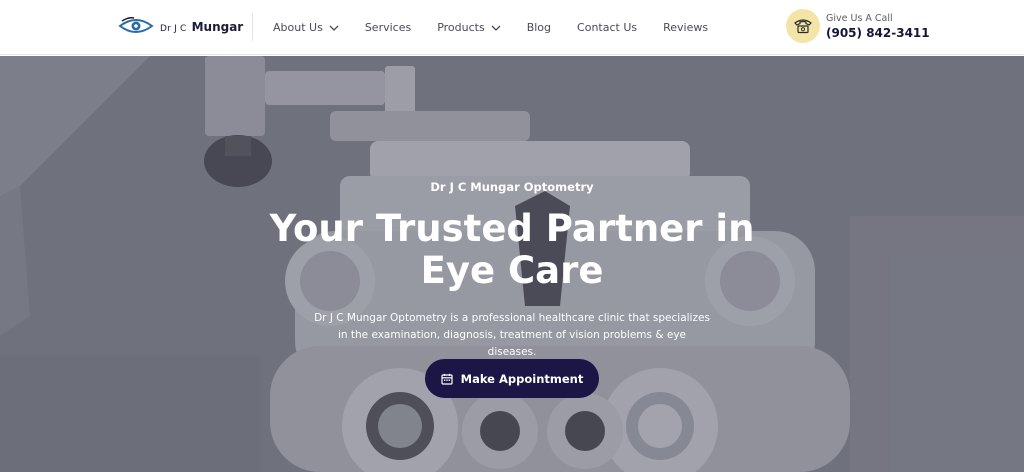 The width and height of the screenshot is (1024, 472). What do you see at coordinates (512, 187) in the screenshot?
I see `hero-eyebrow: Dr J C Mungar Optometry` at bounding box center [512, 187].